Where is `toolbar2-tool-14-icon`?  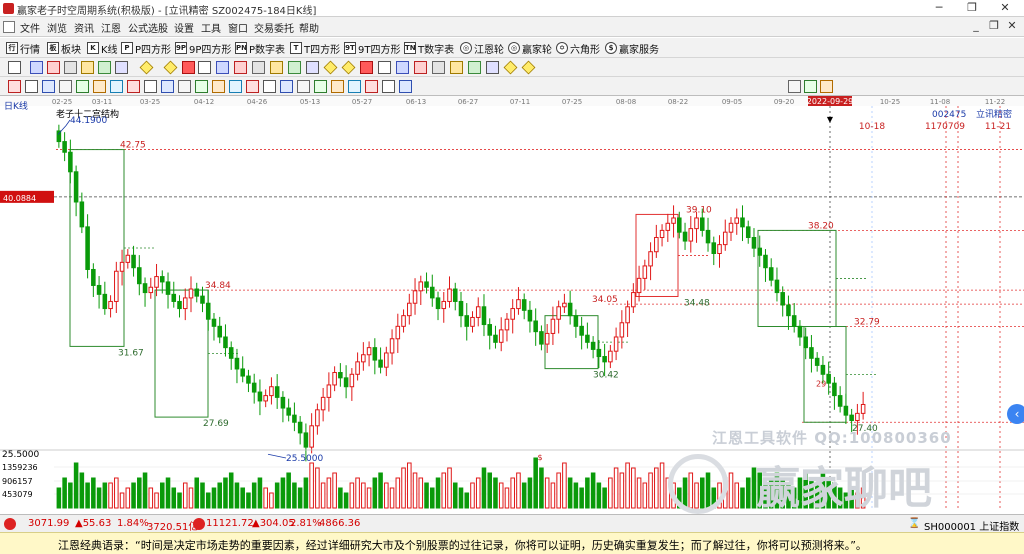 toolbar2-tool-14-icon is located at coordinates (276, 67).